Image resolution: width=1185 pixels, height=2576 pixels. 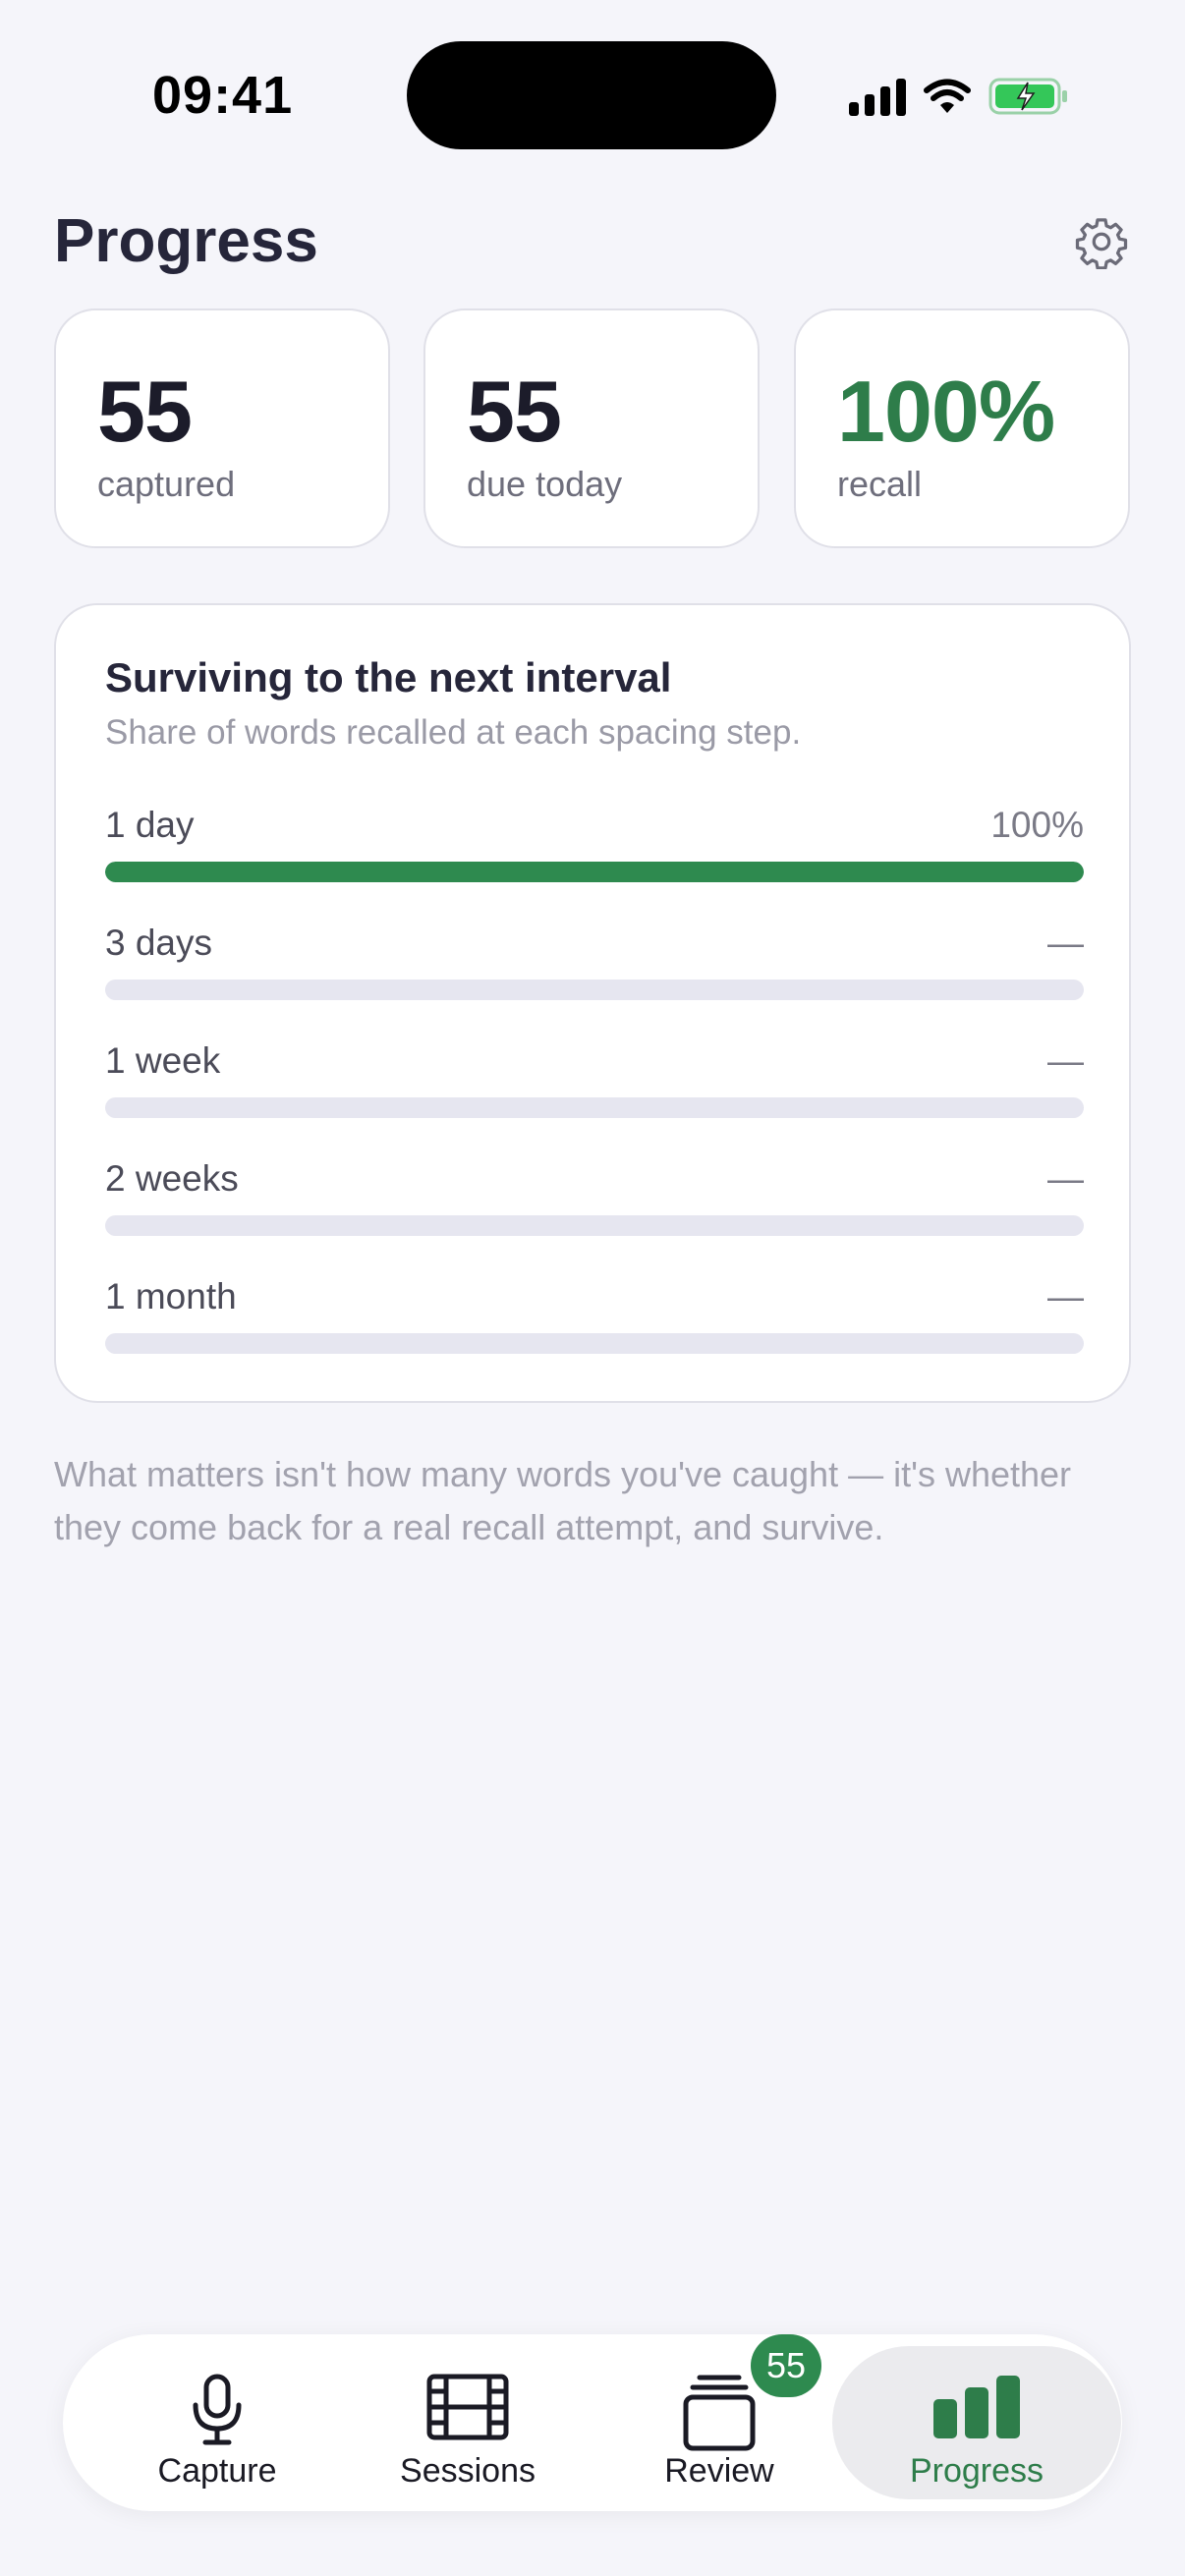 What do you see at coordinates (592, 95) in the screenshot?
I see `dynamic-island` at bounding box center [592, 95].